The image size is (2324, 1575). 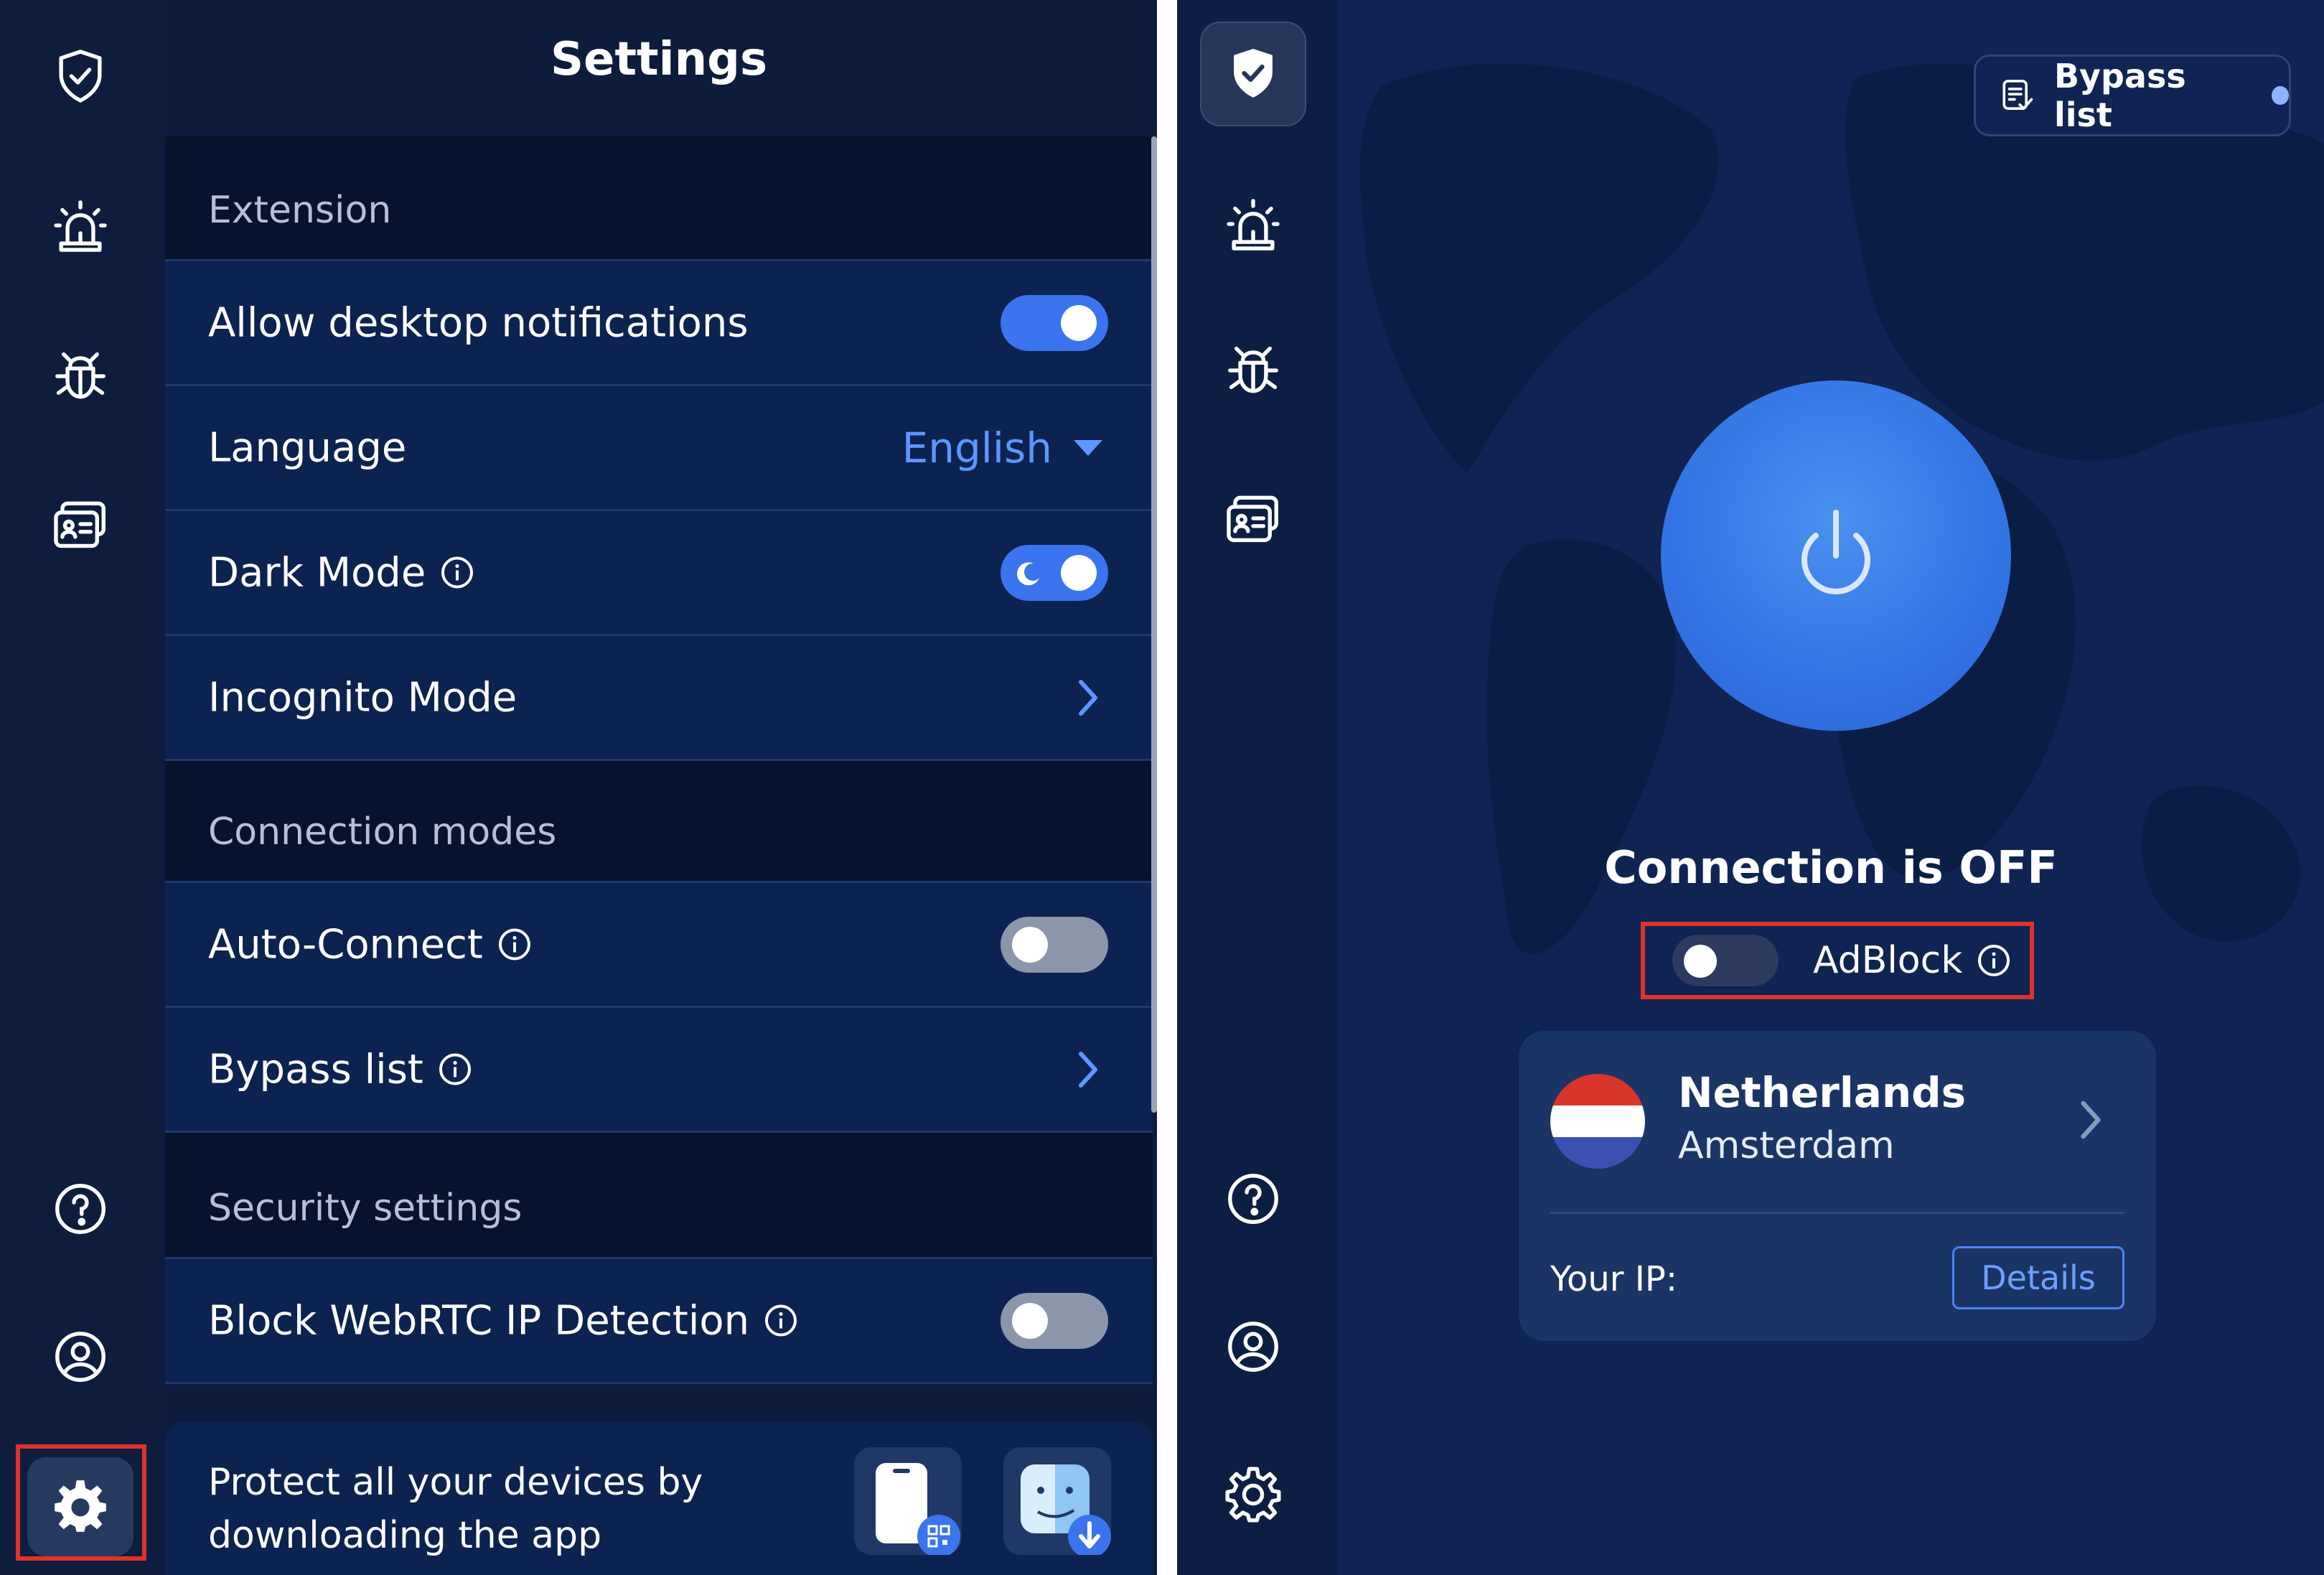 I want to click on section-header-connection-modes: Connection modes, so click(x=659, y=822).